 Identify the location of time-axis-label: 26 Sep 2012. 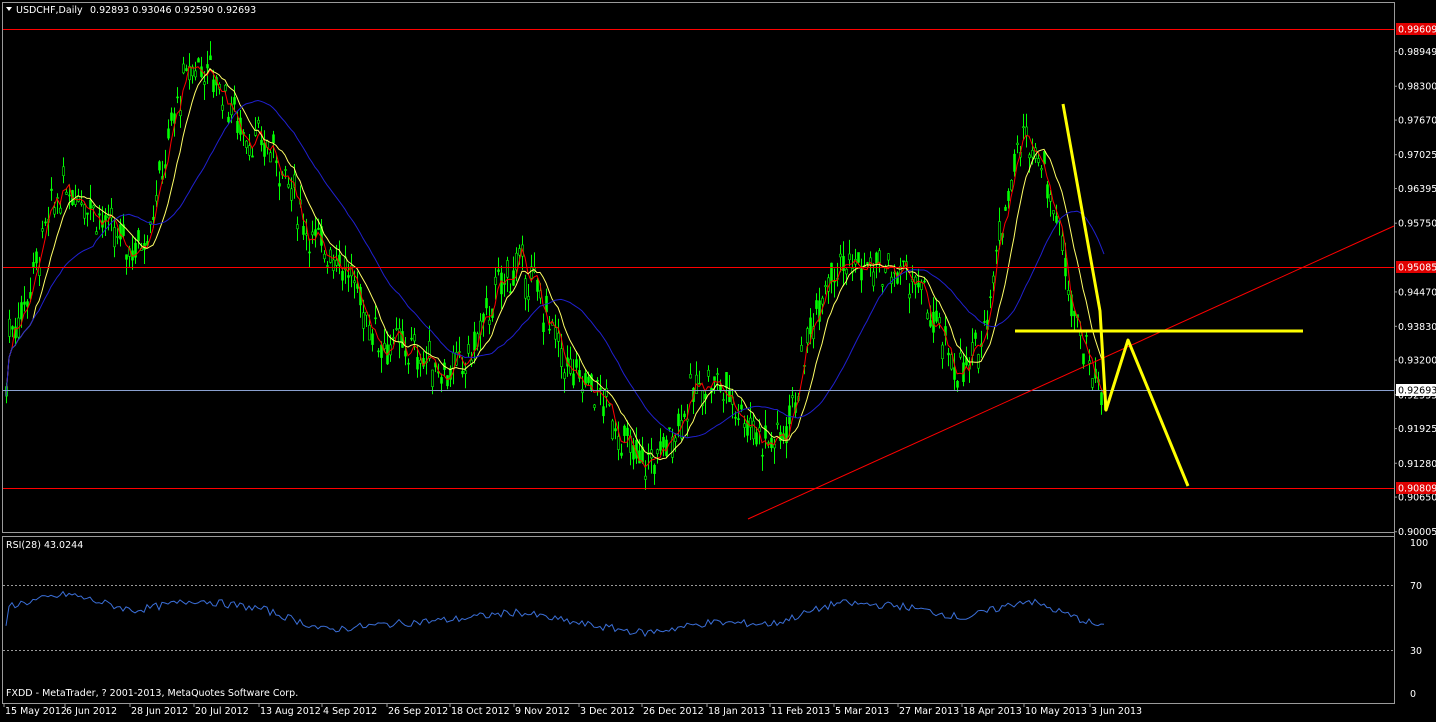
(418, 711).